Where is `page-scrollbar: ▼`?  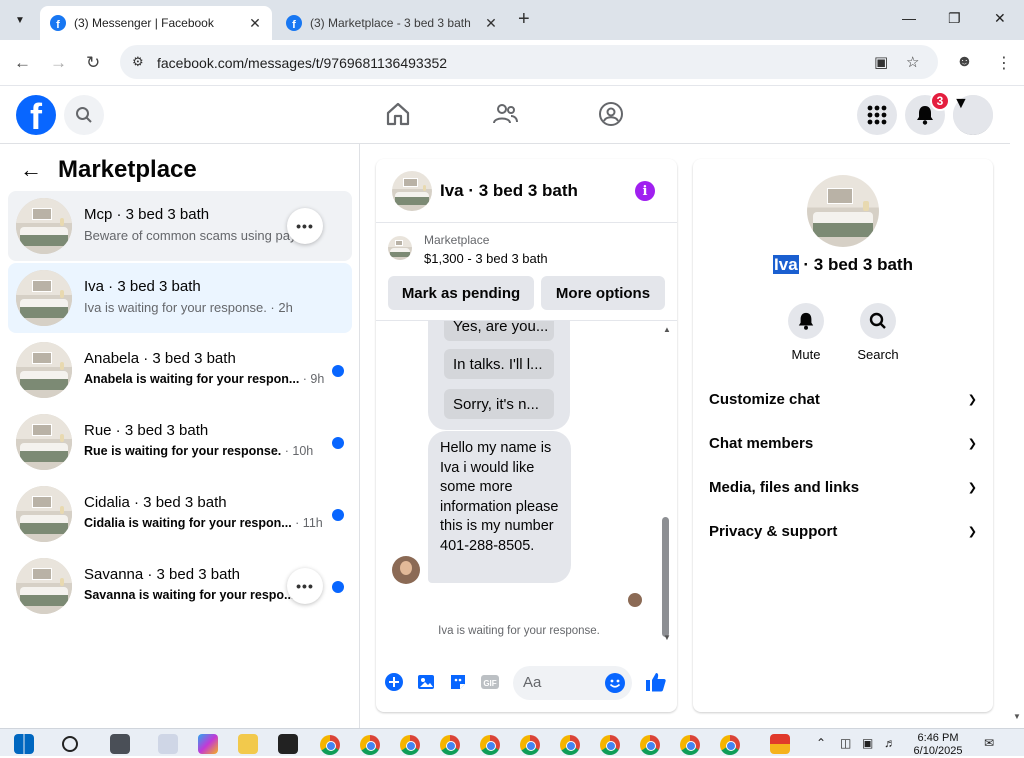
page-scrollbar: ▼ is located at coordinates (1017, 436).